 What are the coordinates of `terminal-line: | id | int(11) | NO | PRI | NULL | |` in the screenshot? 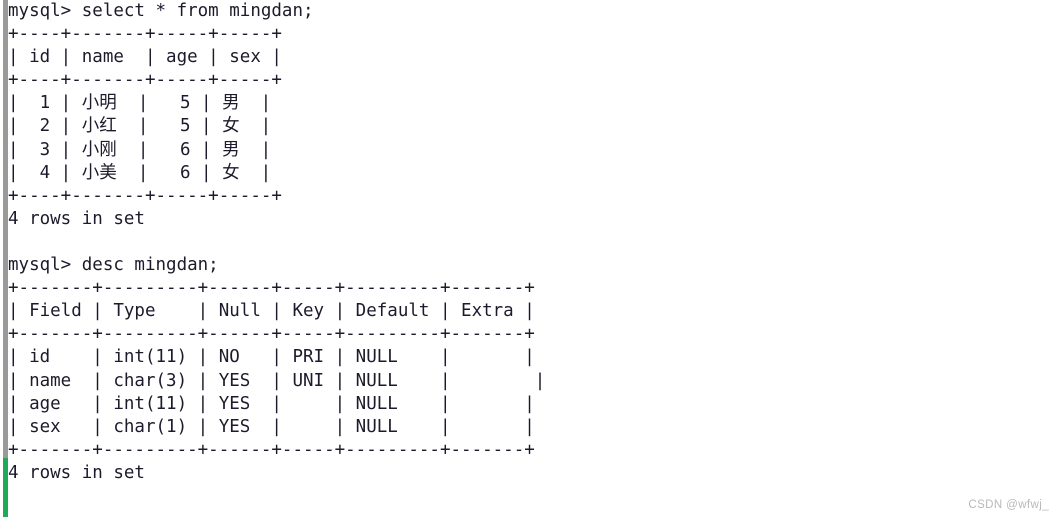 It's located at (271, 357).